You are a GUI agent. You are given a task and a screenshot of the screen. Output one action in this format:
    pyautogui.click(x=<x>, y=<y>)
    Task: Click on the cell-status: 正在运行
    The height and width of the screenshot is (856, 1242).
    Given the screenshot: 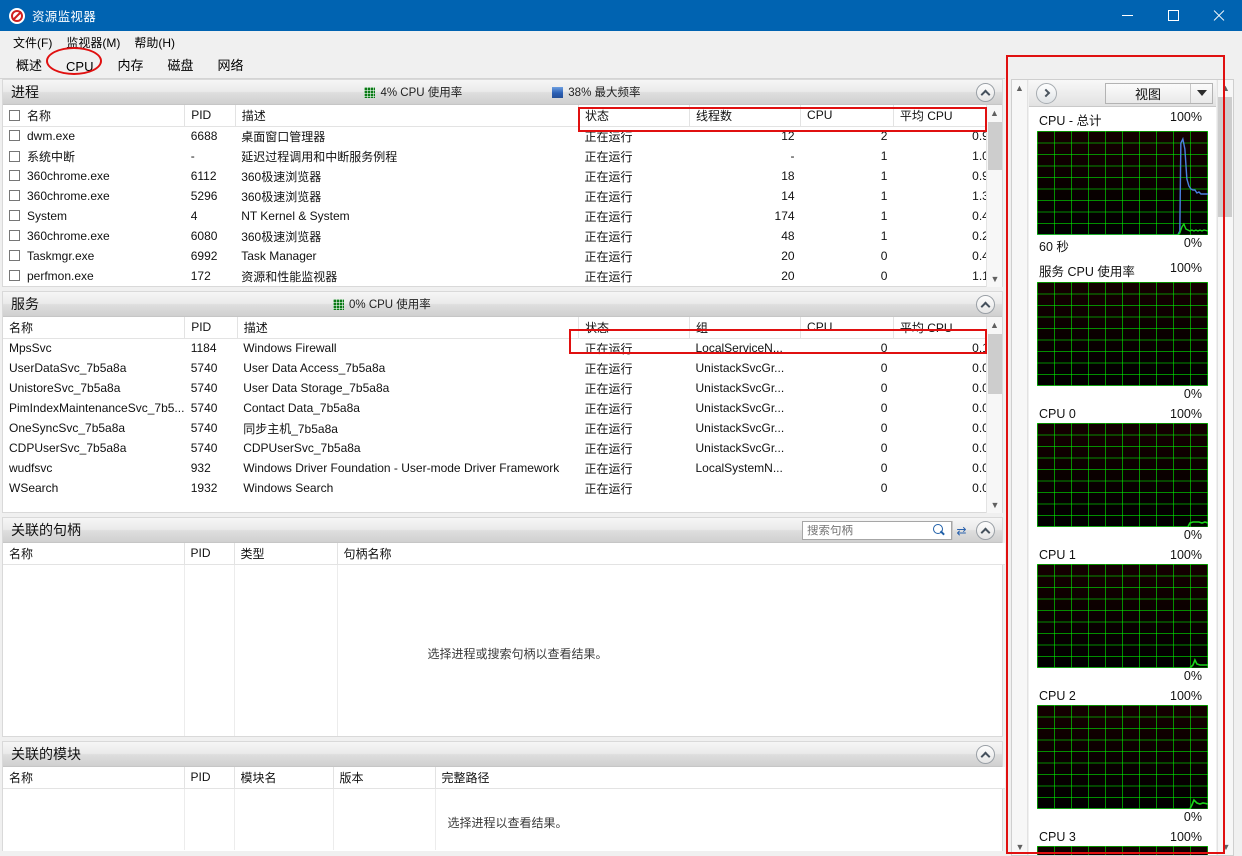 What is the action you would take?
    pyautogui.click(x=608, y=468)
    